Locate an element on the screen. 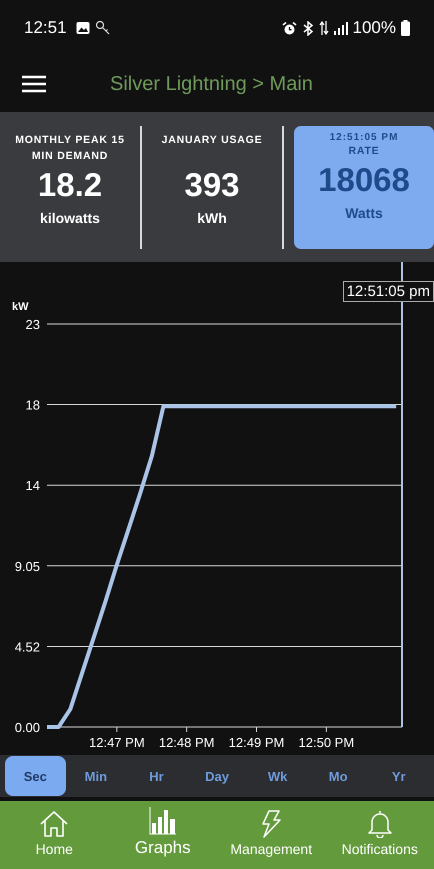 Image resolution: width=434 pixels, height=869 pixels. range-tab: Wk is located at coordinates (277, 776).